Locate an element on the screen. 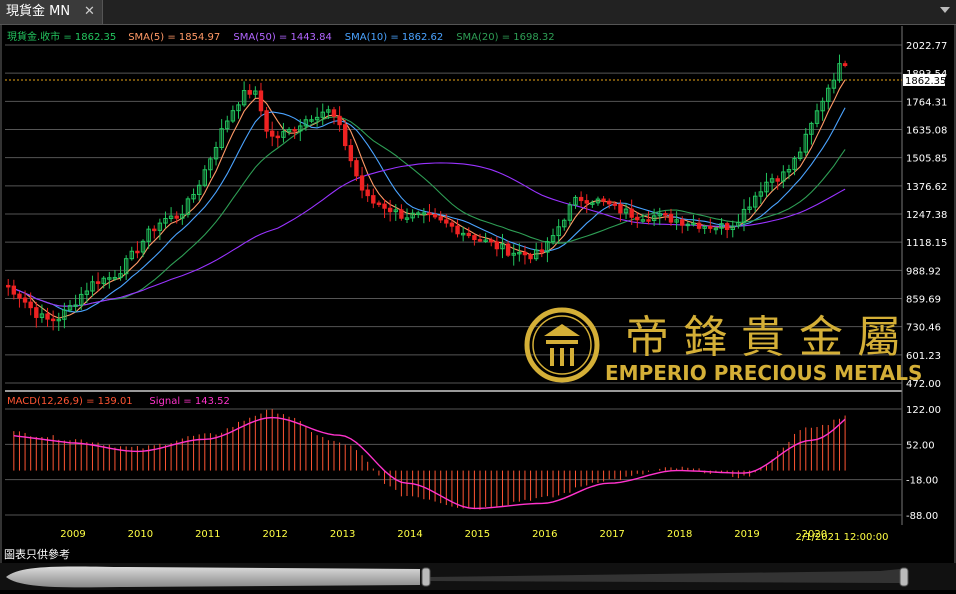  price-tick-label: 472.00 is located at coordinates (923, 384).